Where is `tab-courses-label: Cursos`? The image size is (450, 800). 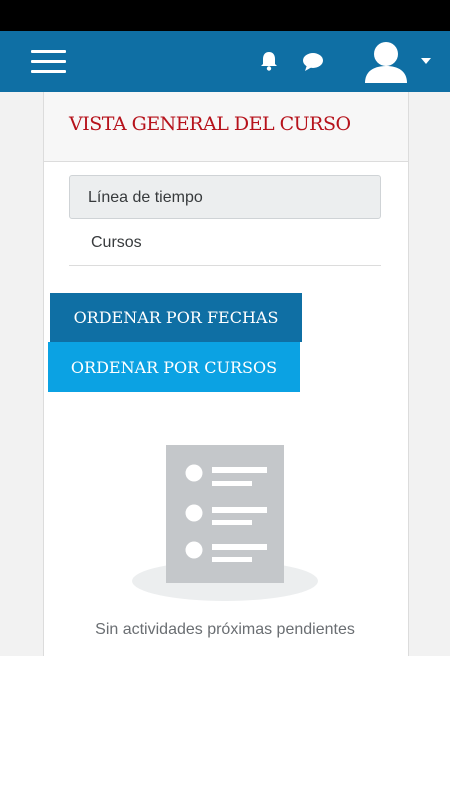 tab-courses-label: Cursos is located at coordinates (116, 242).